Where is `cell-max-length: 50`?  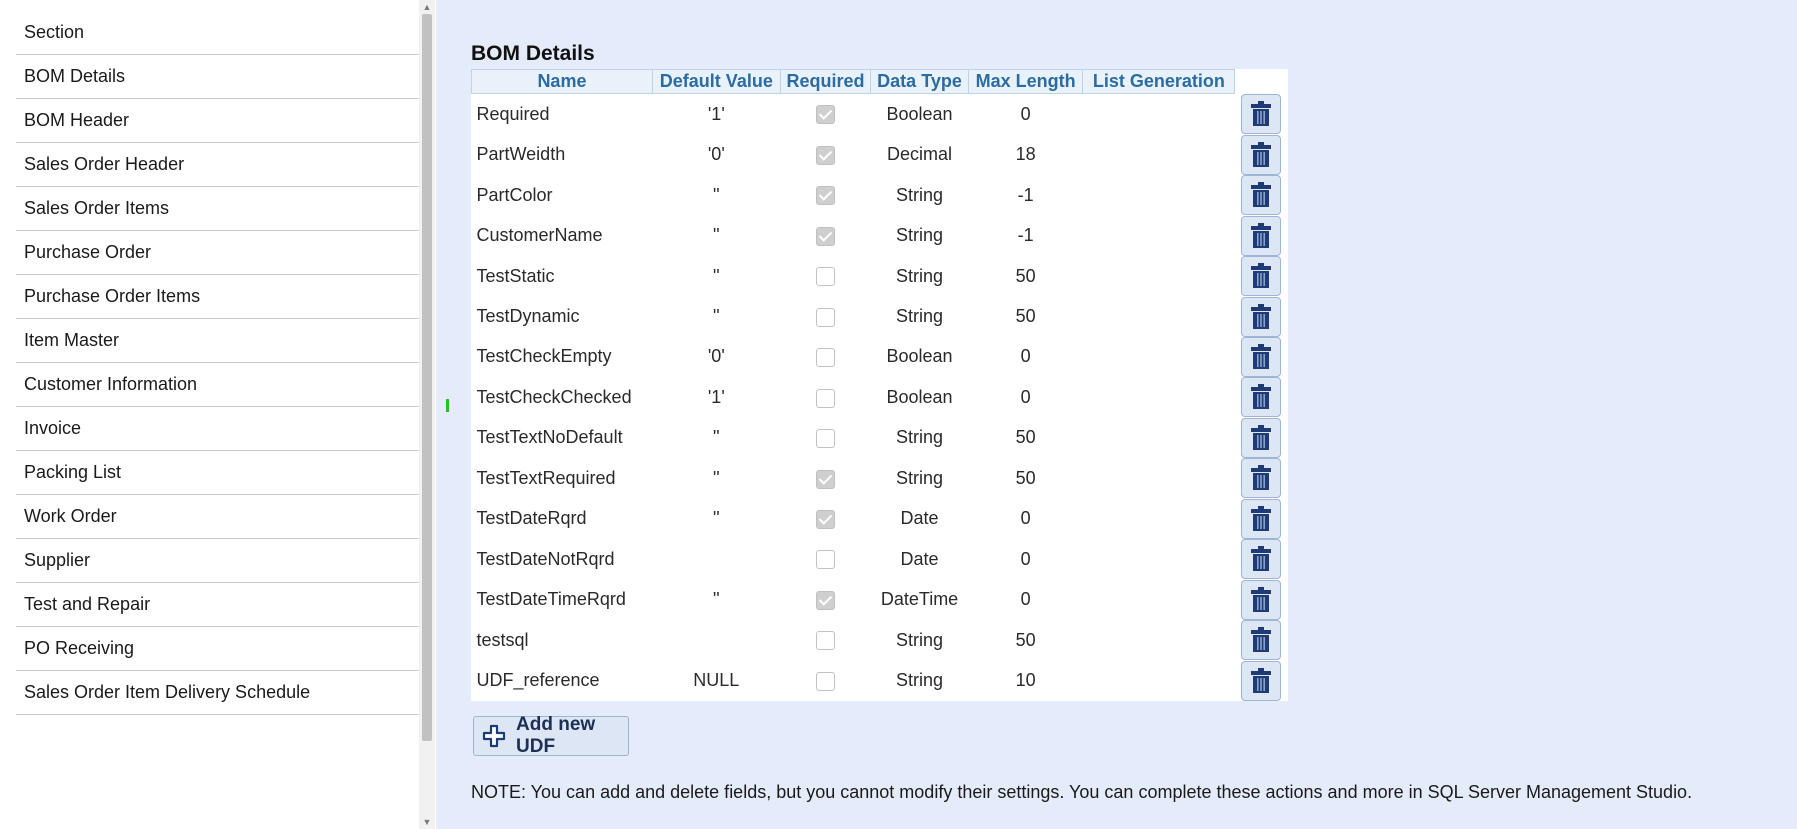
cell-max-length: 50 is located at coordinates (1025, 316).